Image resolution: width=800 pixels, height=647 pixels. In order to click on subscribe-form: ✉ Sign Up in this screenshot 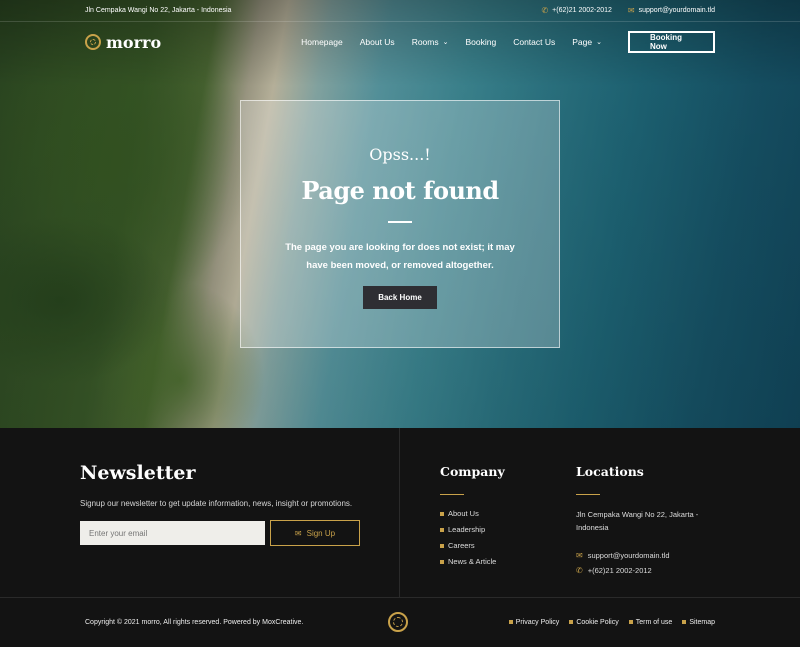, I will do `click(239, 533)`.